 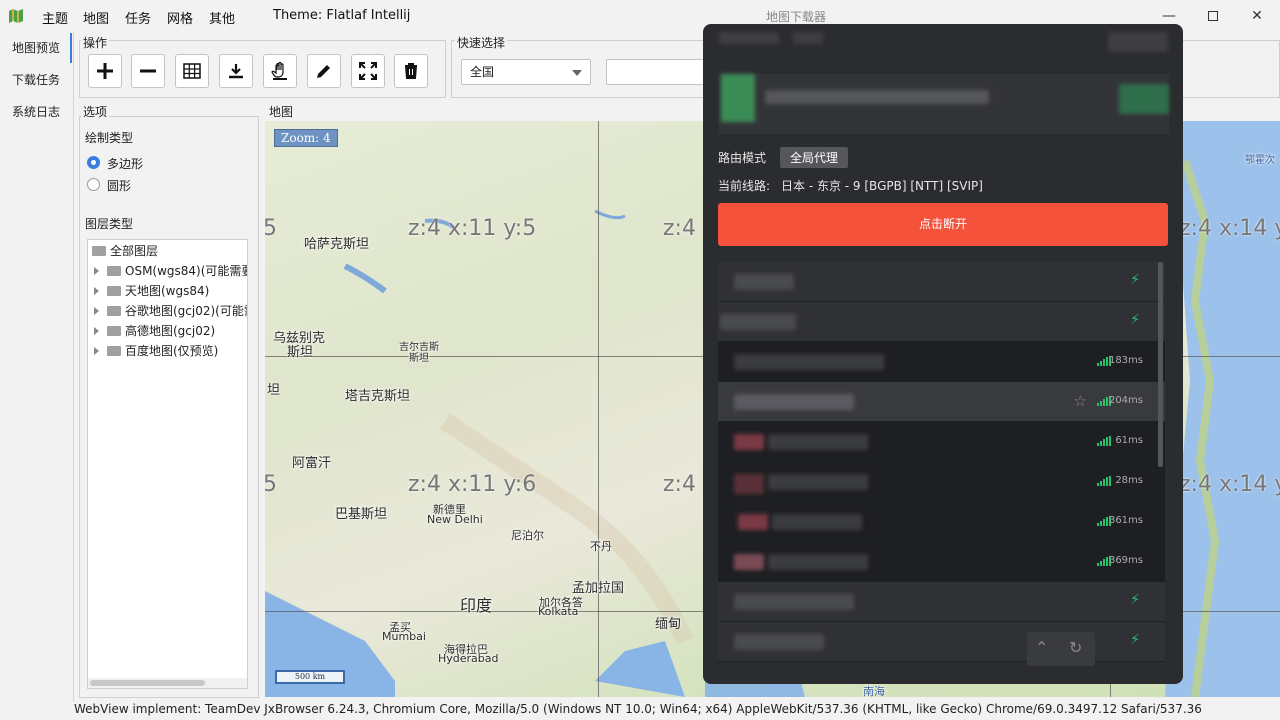 What do you see at coordinates (411, 71) in the screenshot?
I see `delete-button` at bounding box center [411, 71].